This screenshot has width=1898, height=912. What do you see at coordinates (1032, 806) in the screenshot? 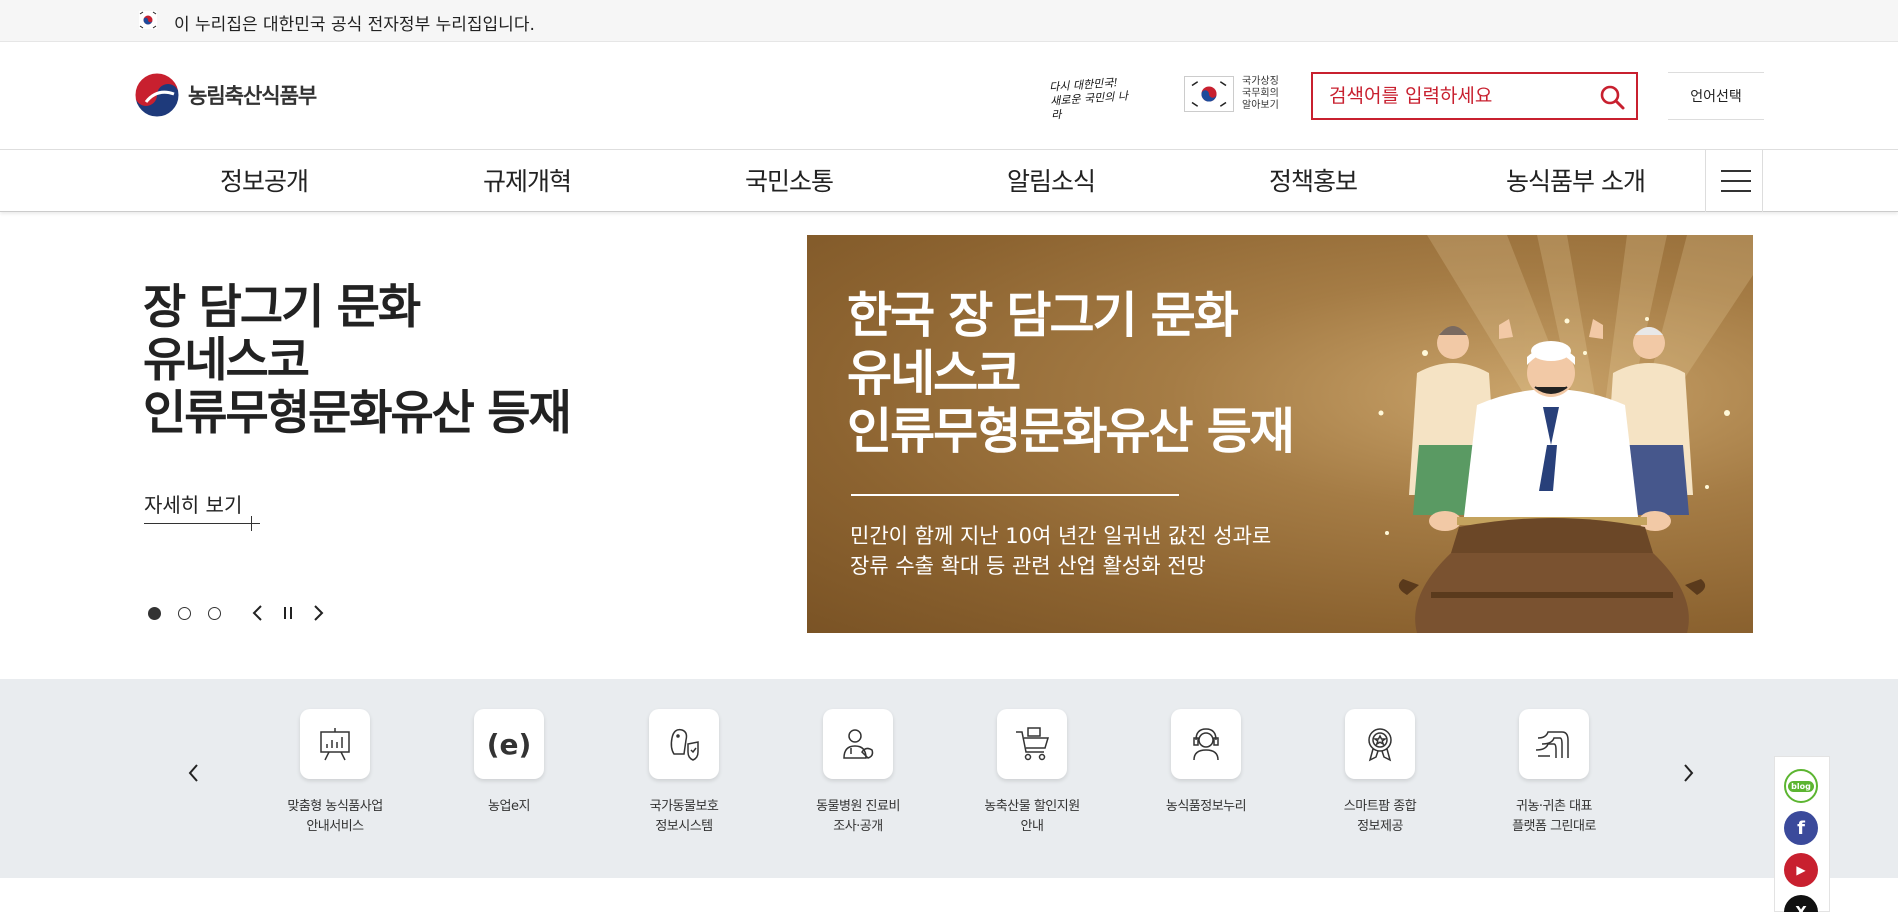
I see `quick-item-label-line: 농축산물 할인지원` at bounding box center [1032, 806].